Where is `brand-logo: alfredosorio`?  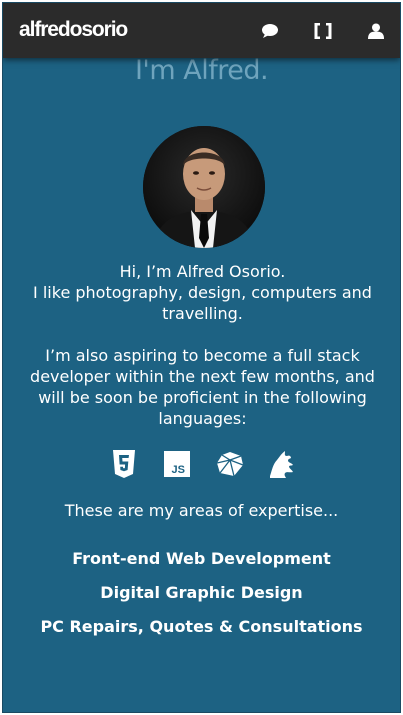
brand-logo: alfredosorio is located at coordinates (73, 30).